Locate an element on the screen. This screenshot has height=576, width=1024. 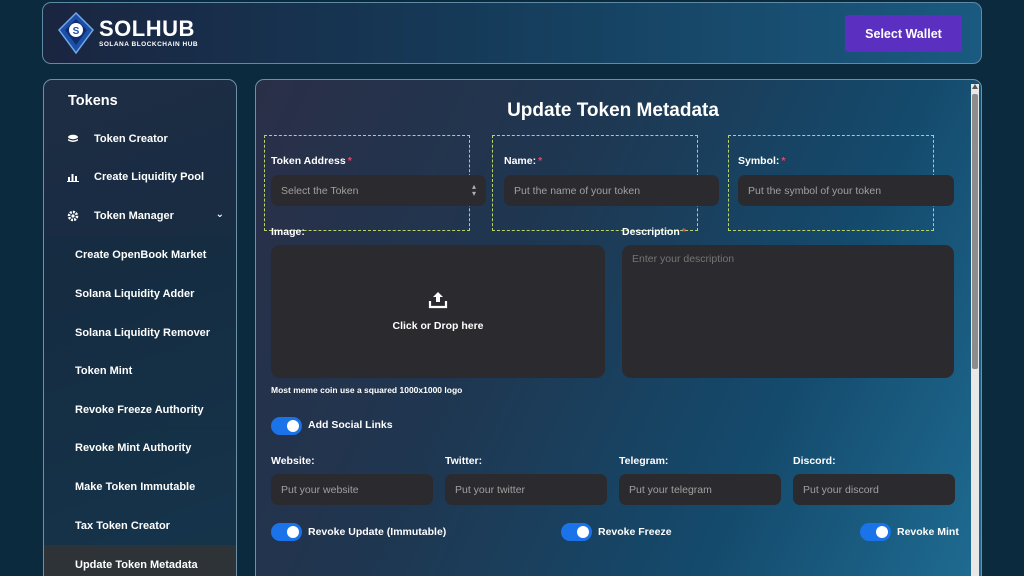
page-title: Update Token Metadata is located at coordinates (613, 110).